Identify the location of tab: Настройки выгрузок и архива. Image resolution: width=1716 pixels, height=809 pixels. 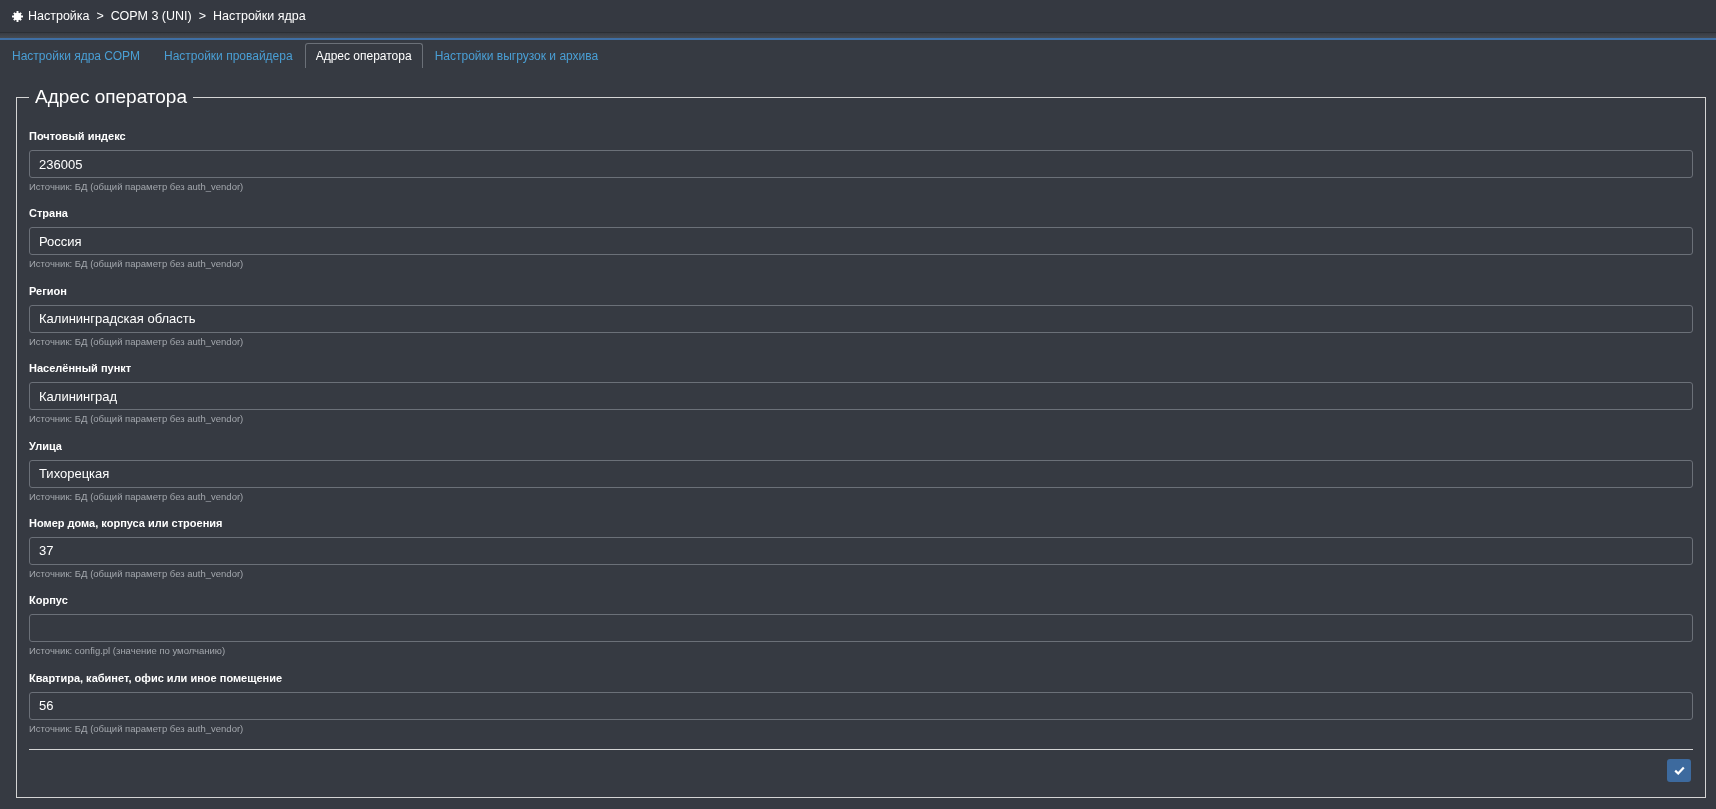
(516, 55).